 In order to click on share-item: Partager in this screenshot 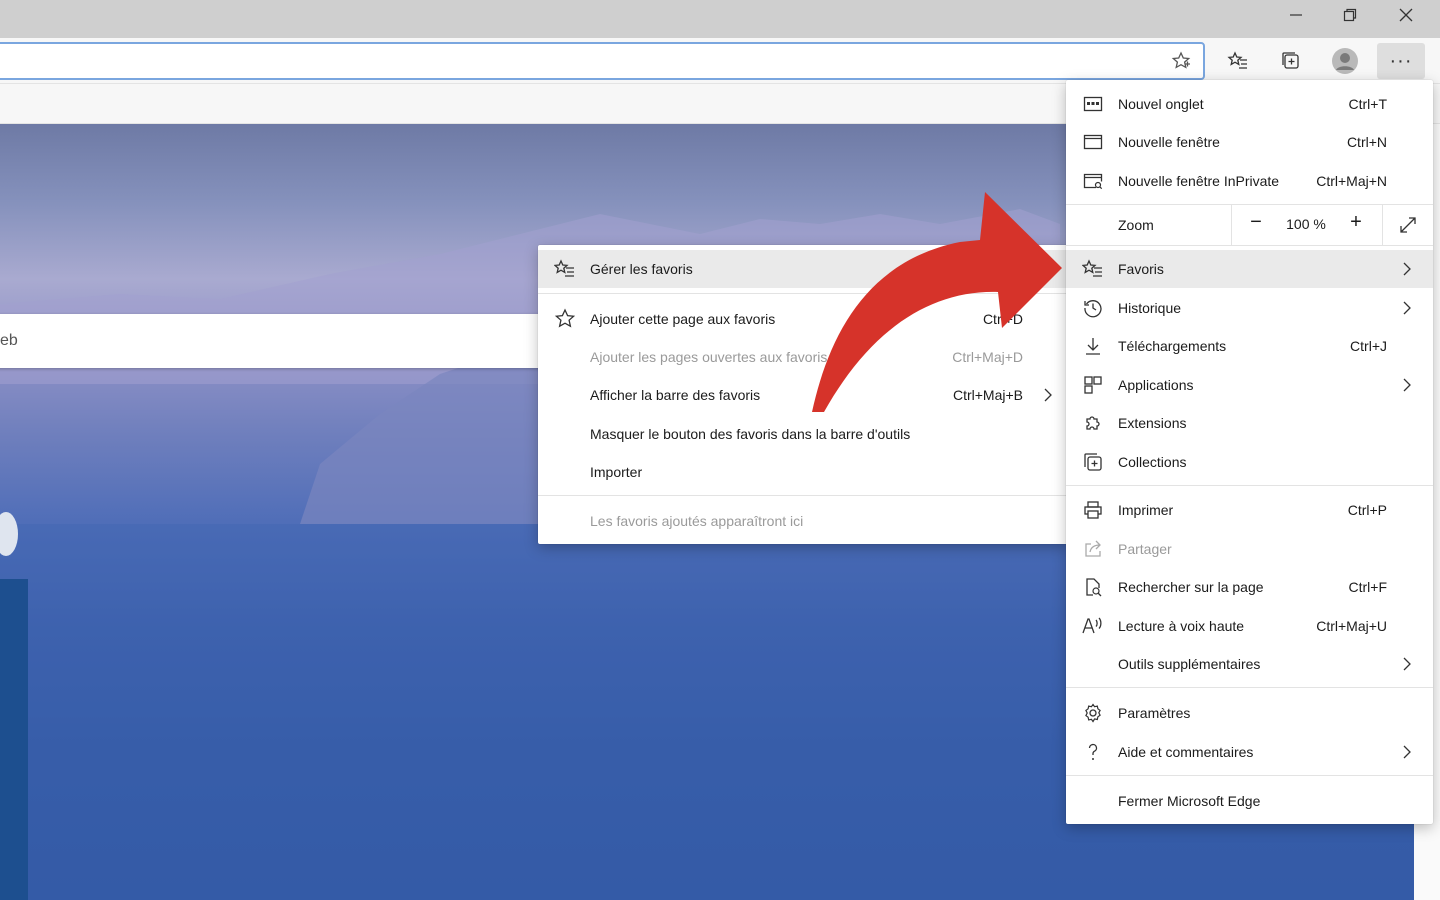, I will do `click(1249, 549)`.